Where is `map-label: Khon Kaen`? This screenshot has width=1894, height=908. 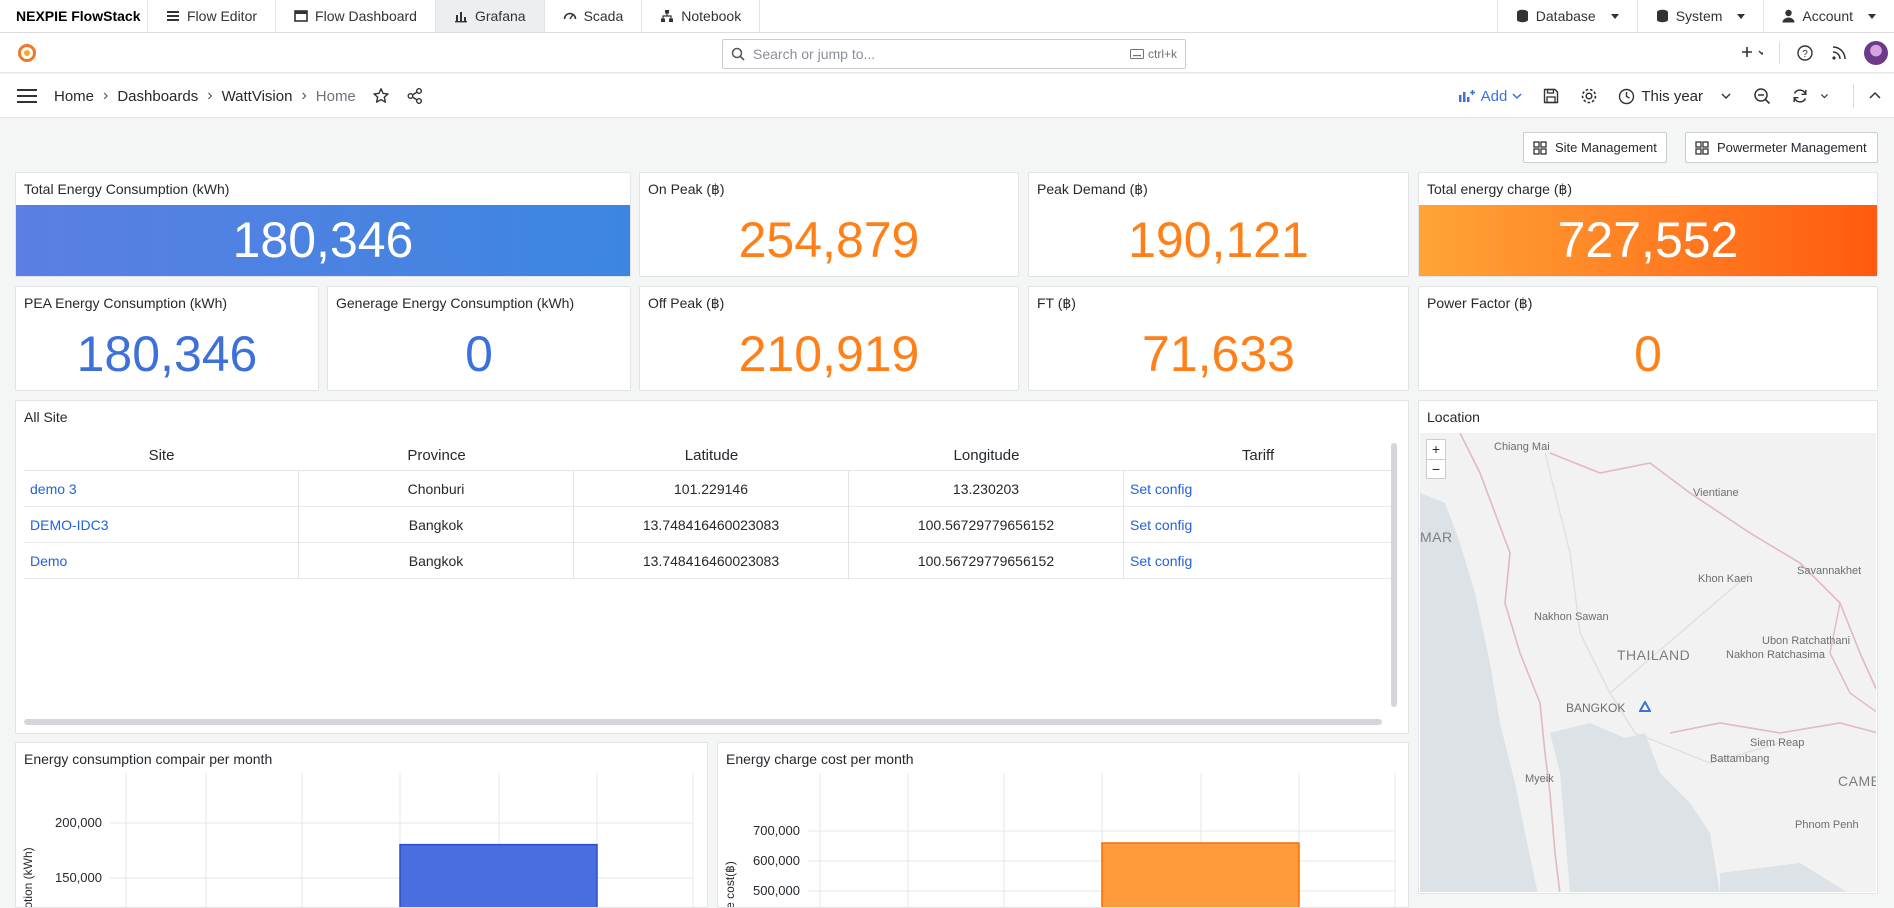 map-label: Khon Kaen is located at coordinates (1725, 579).